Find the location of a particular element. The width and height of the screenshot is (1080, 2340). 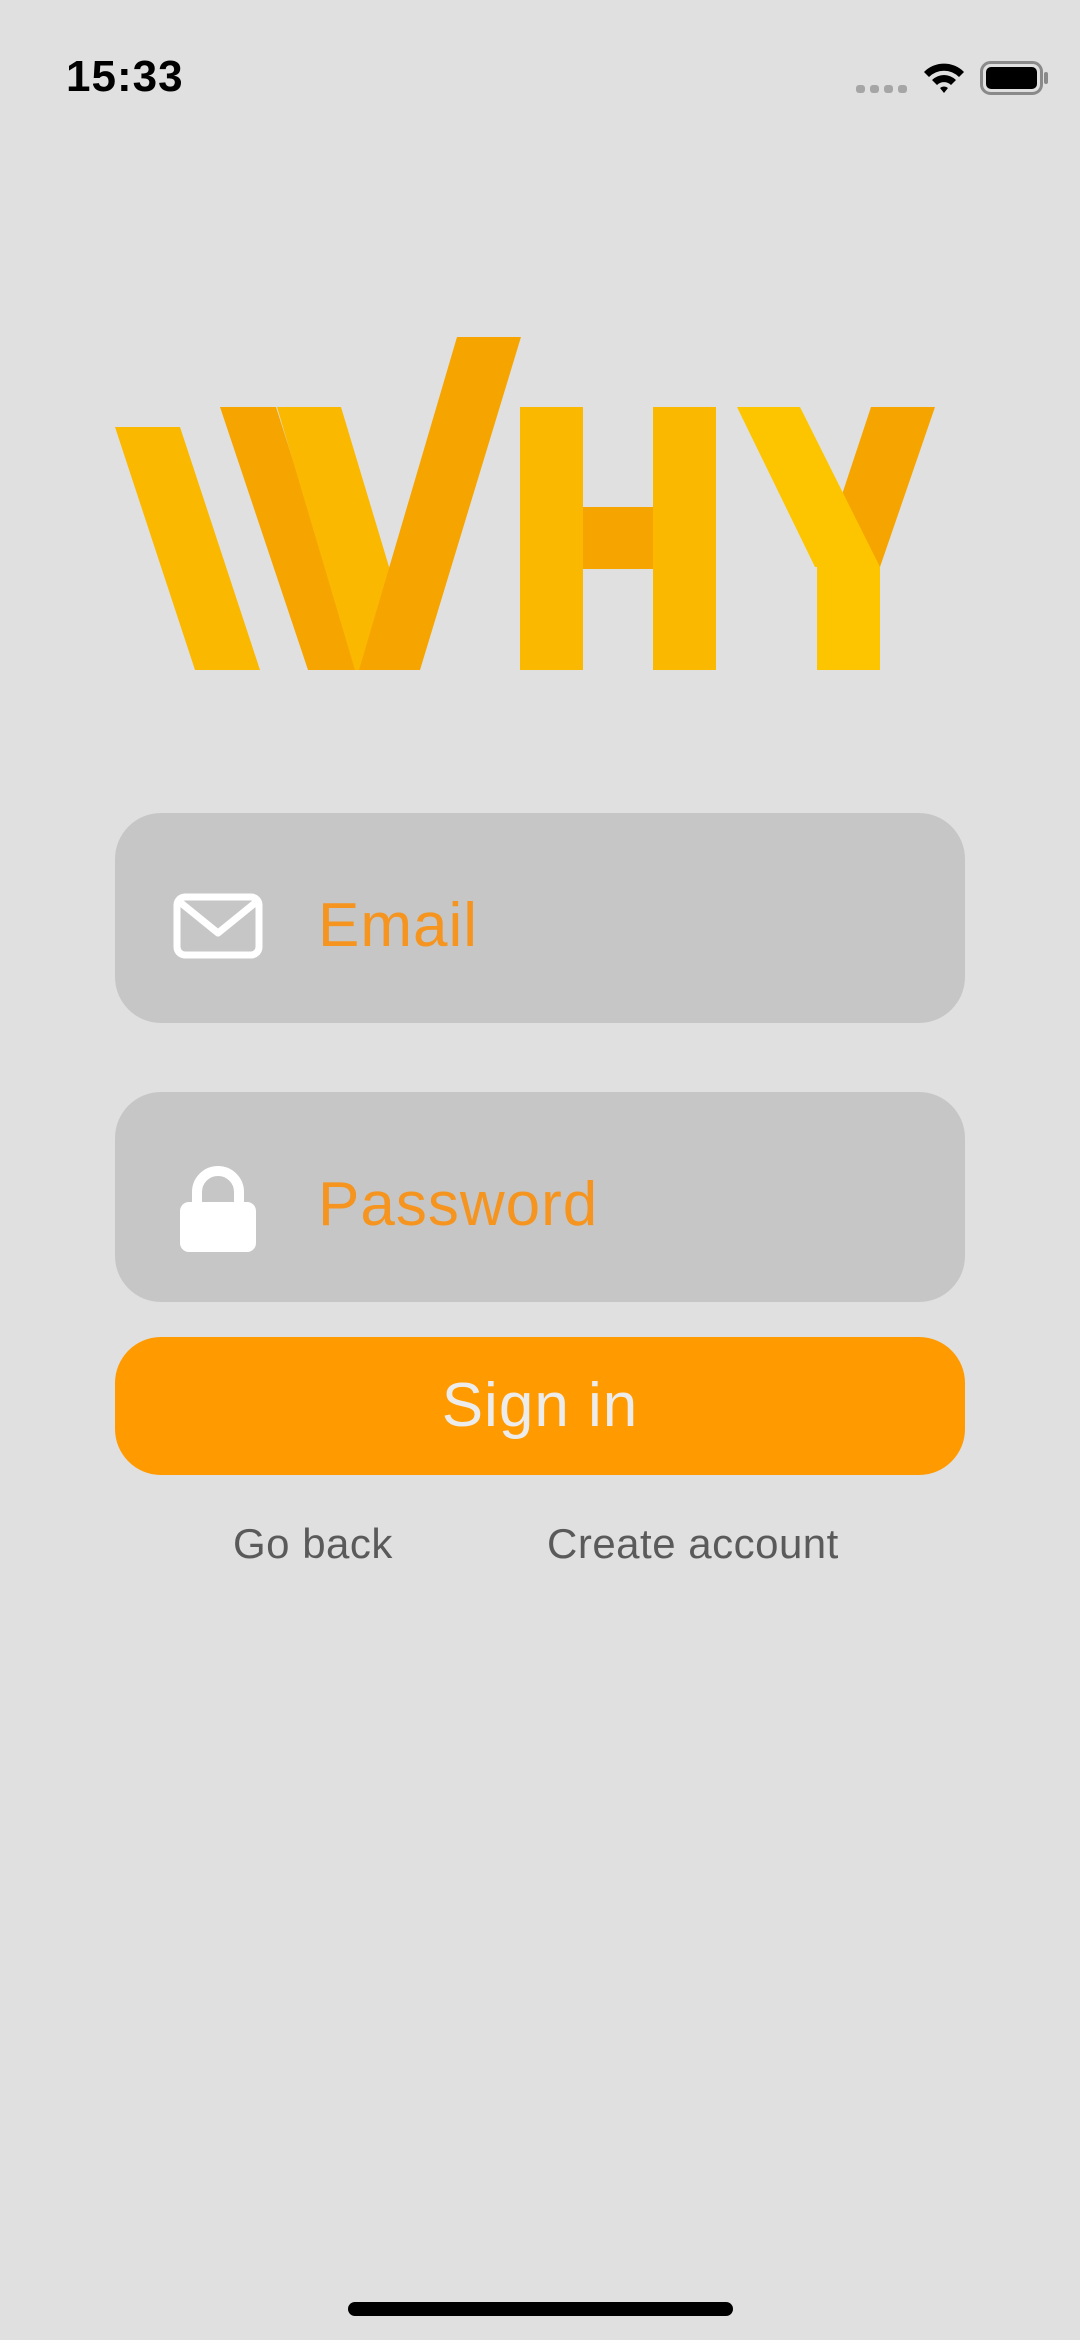

envelope-icon is located at coordinates (218, 926).